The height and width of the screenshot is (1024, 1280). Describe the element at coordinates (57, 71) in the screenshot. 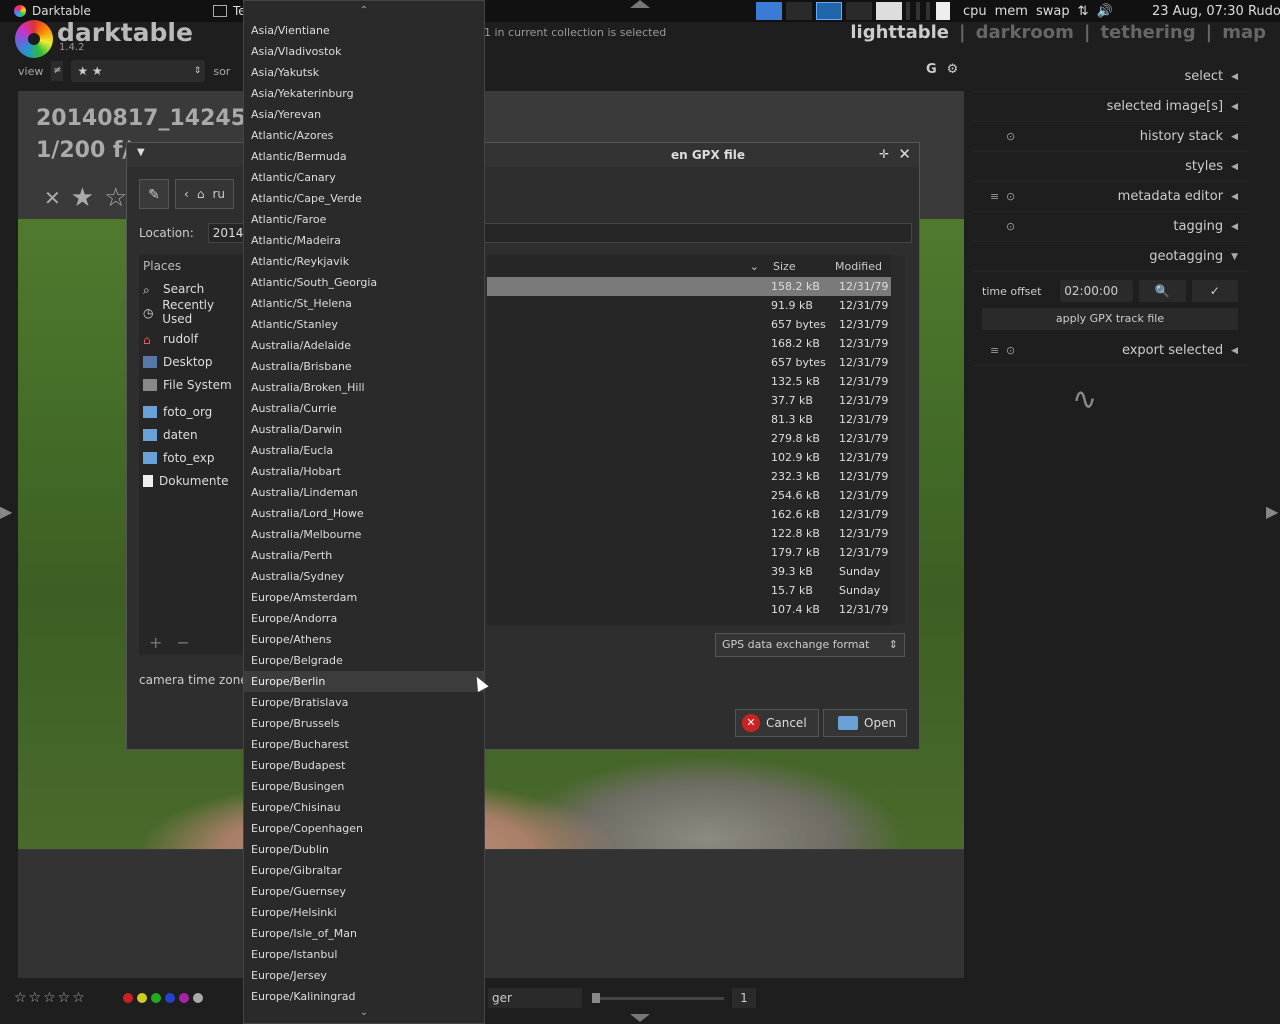

I see `rating-comparator: ≠` at that location.